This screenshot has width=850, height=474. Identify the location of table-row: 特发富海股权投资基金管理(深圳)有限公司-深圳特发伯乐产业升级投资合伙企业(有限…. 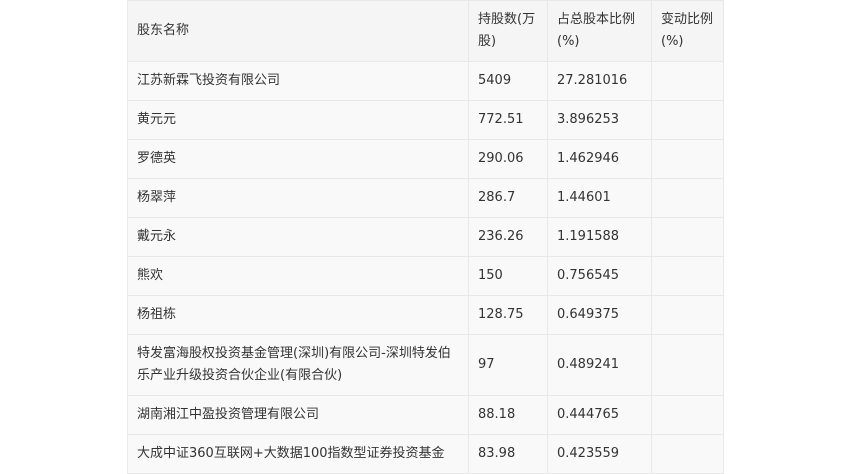
(425, 365).